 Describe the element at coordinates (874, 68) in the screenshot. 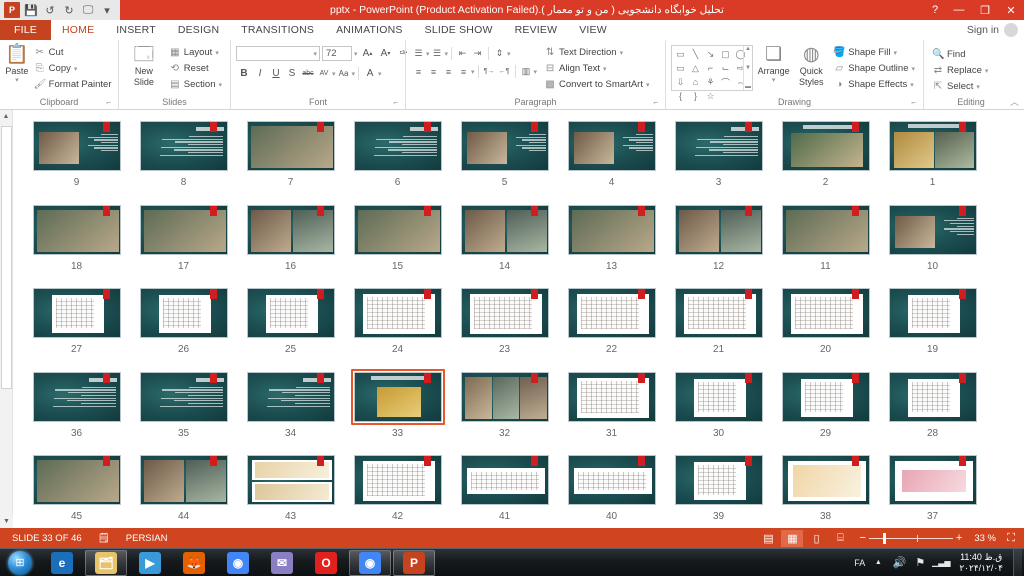

I see `shape-outline-button: ▱ Shape Outline ▾` at that location.